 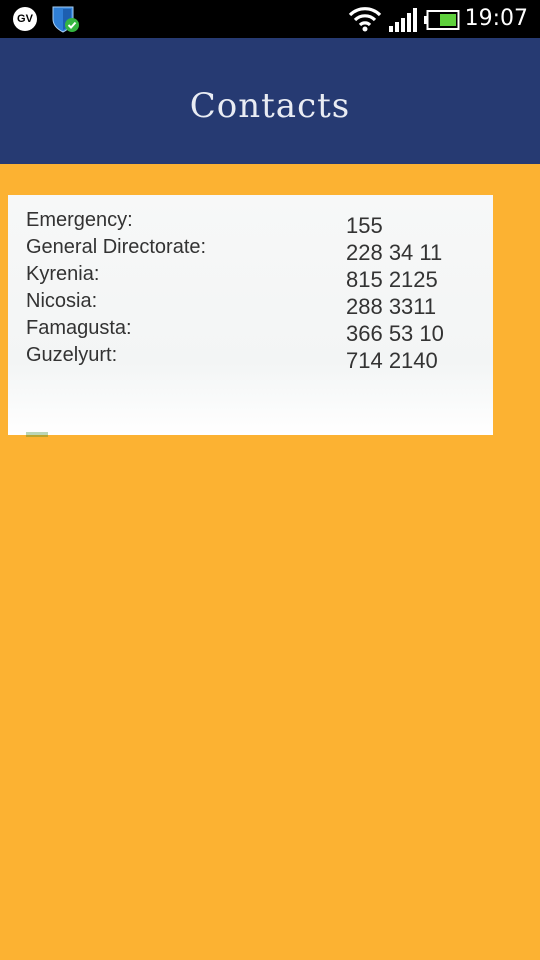 What do you see at coordinates (72, 355) in the screenshot?
I see `contact-name: Guzelyurt:` at bounding box center [72, 355].